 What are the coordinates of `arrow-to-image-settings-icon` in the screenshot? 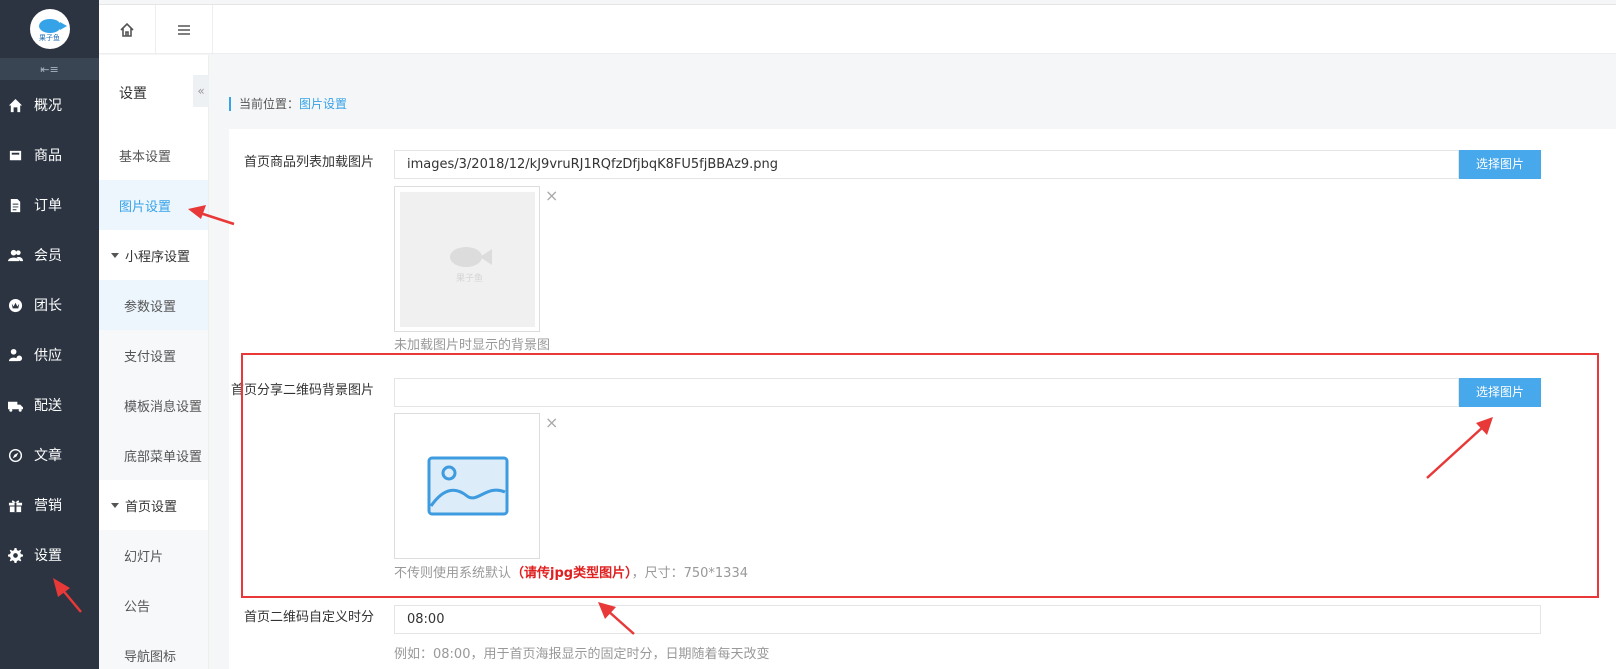 It's located at (211, 215).